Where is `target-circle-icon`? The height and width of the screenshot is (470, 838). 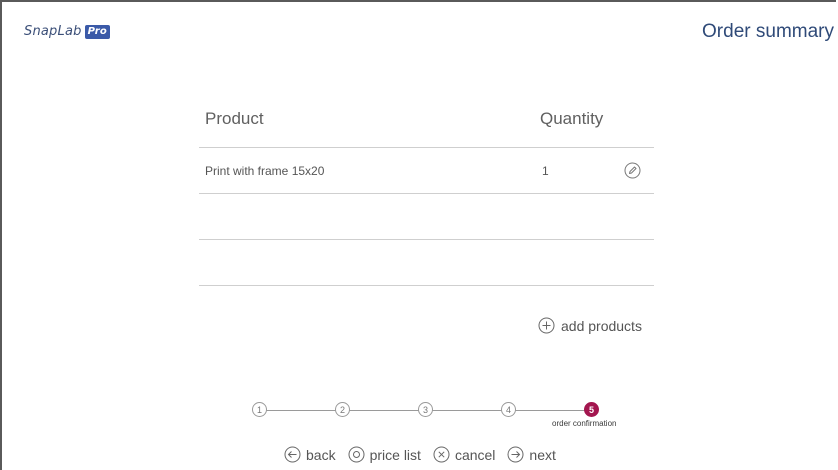 target-circle-icon is located at coordinates (356, 454).